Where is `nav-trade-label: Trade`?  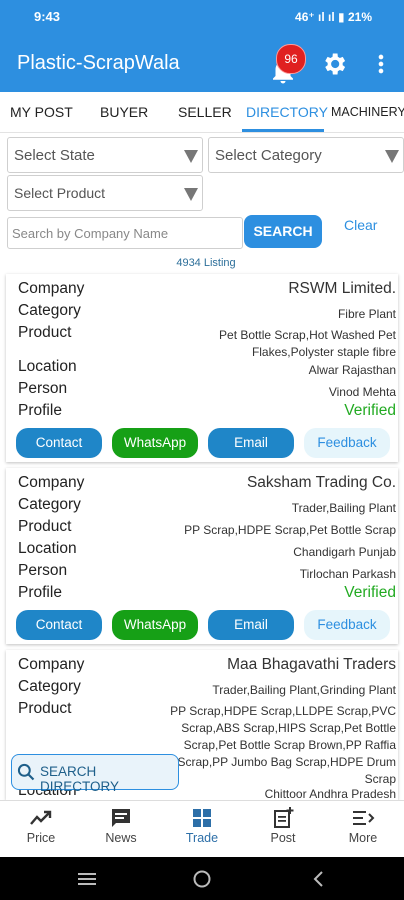
nav-trade-label: Trade is located at coordinates (202, 838).